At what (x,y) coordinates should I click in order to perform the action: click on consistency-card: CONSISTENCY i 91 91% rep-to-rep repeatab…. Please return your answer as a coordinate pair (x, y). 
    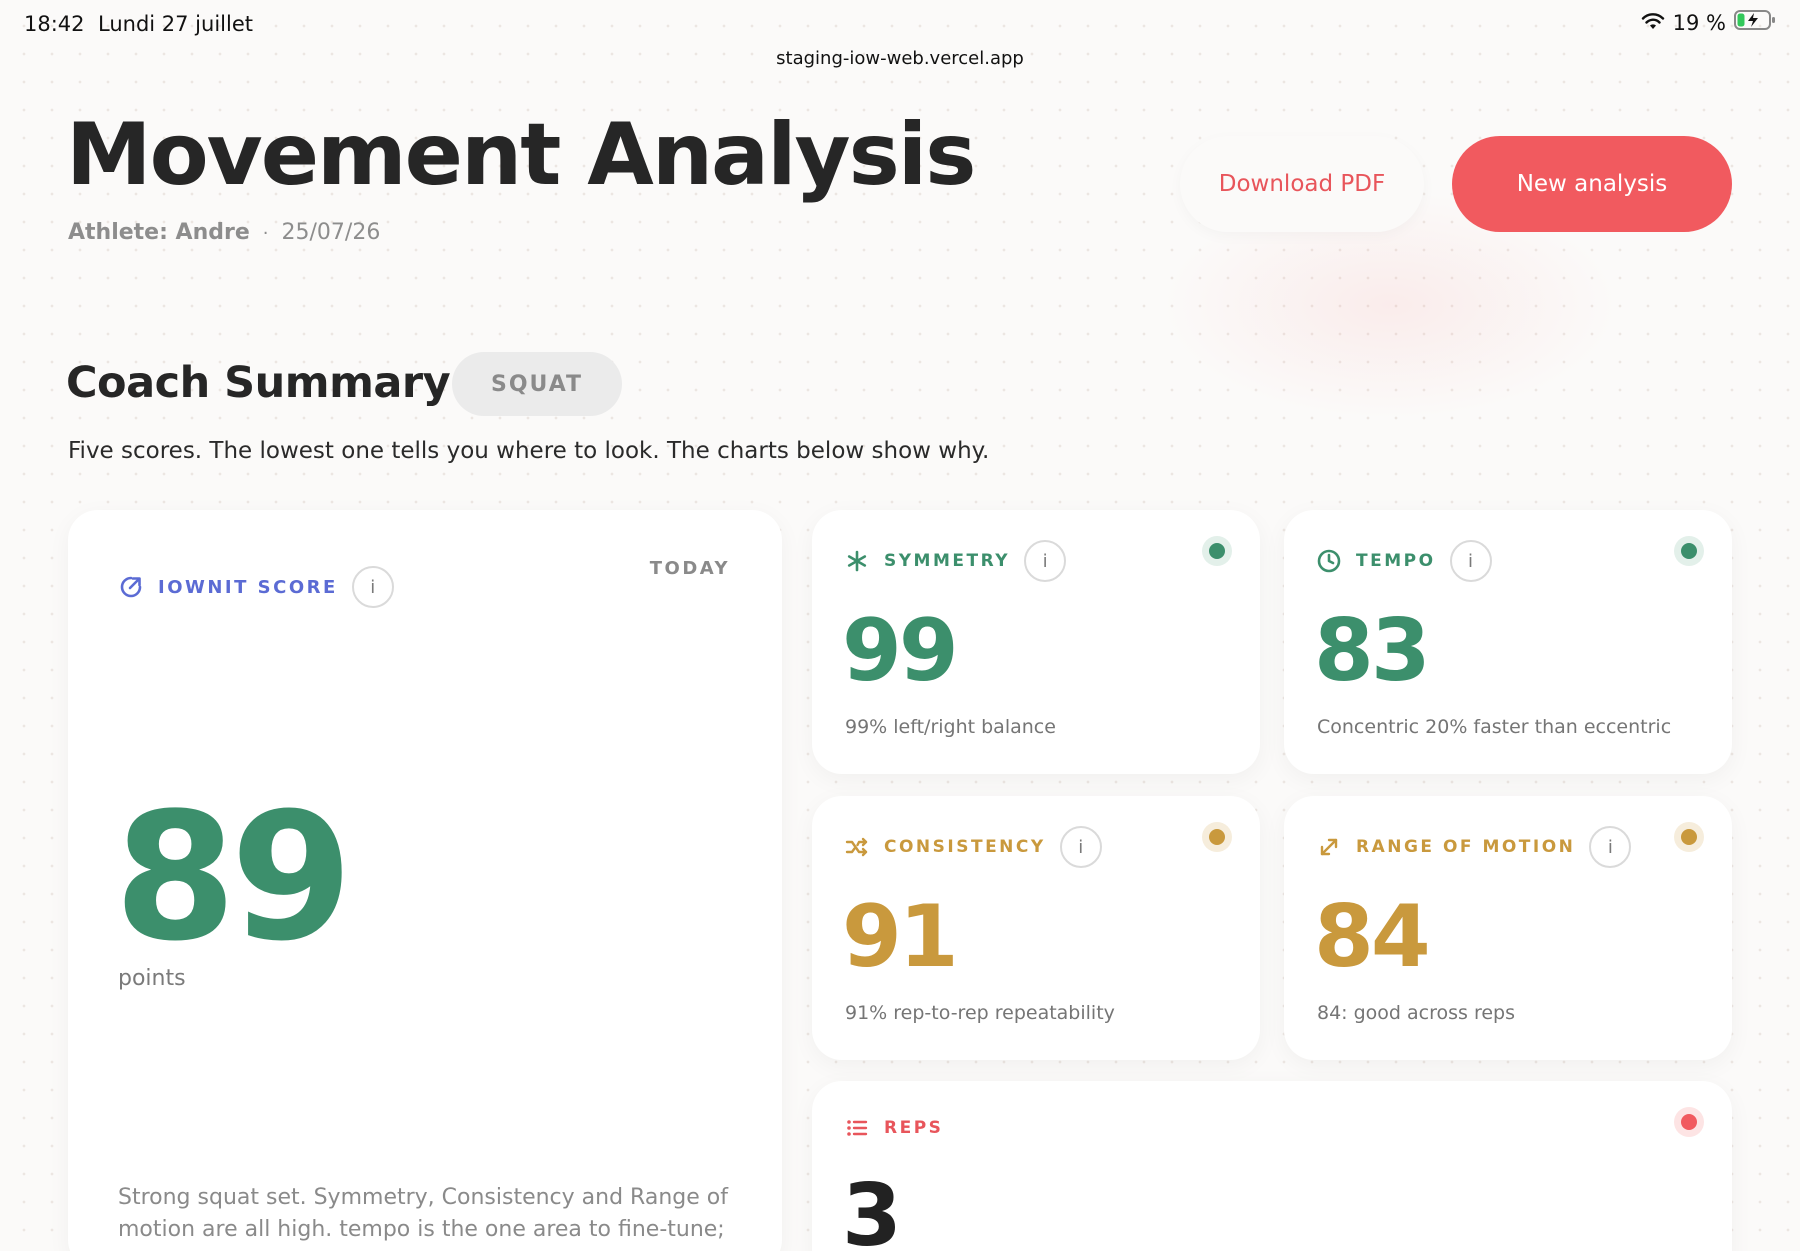
    Looking at the image, I should click on (1036, 928).